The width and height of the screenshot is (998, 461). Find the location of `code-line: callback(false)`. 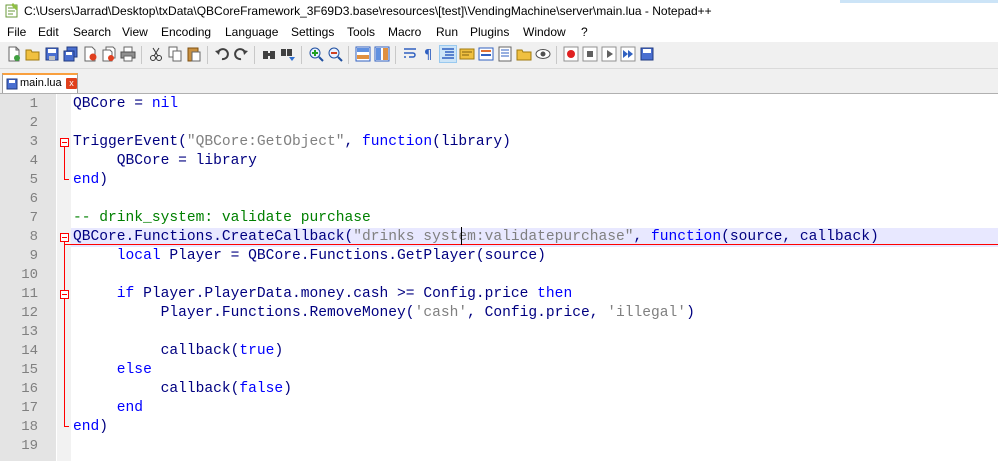

code-line: callback(false) is located at coordinates (182, 389).